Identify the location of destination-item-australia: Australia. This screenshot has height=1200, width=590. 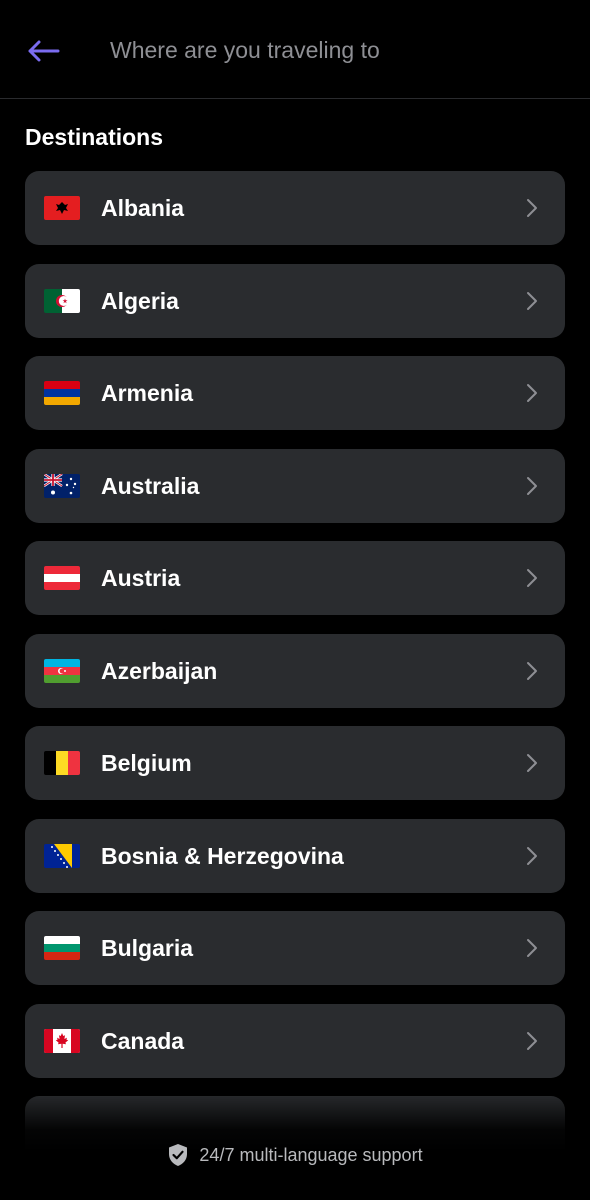
(295, 485).